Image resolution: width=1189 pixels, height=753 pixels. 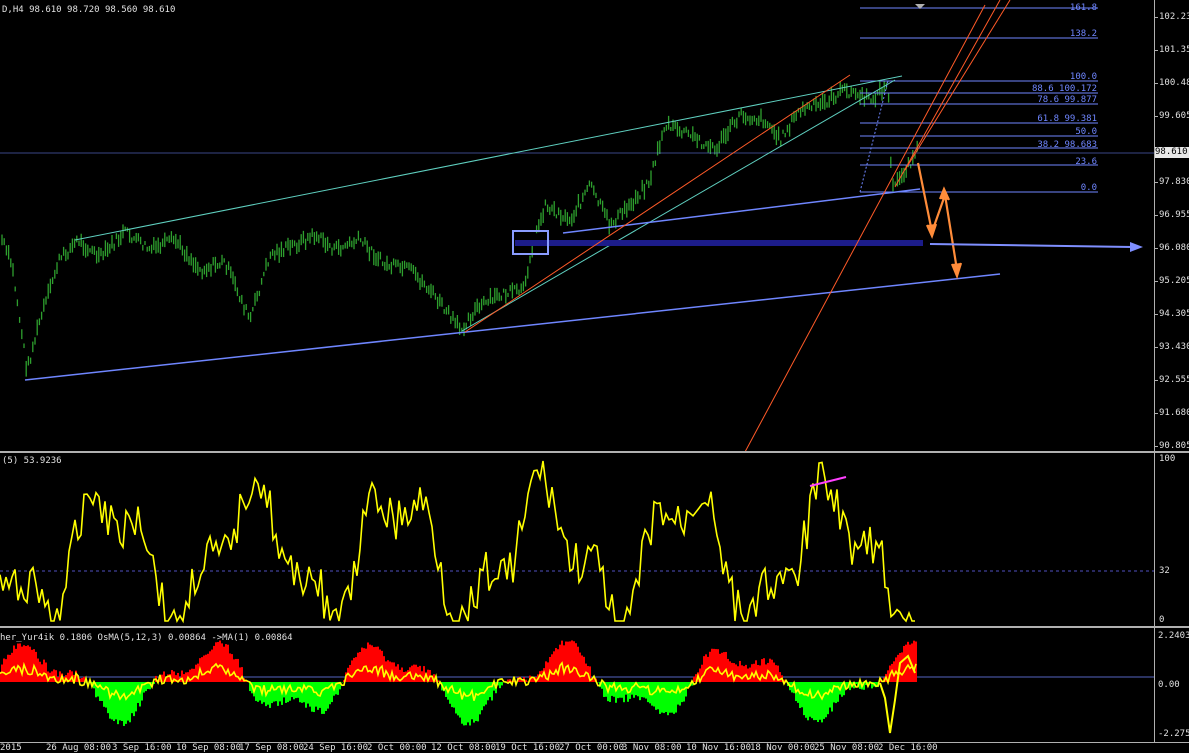 I want to click on fib-label-78-6: 78.6 99.877, so click(x=1067, y=100).